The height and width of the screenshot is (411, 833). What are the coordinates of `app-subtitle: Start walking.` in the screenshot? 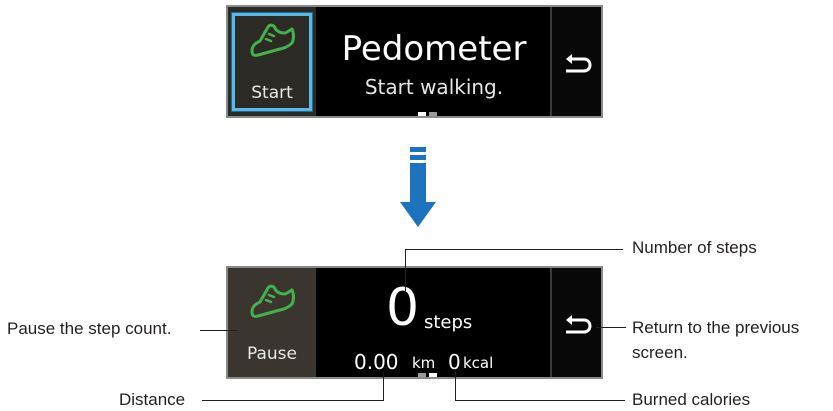 It's located at (434, 87).